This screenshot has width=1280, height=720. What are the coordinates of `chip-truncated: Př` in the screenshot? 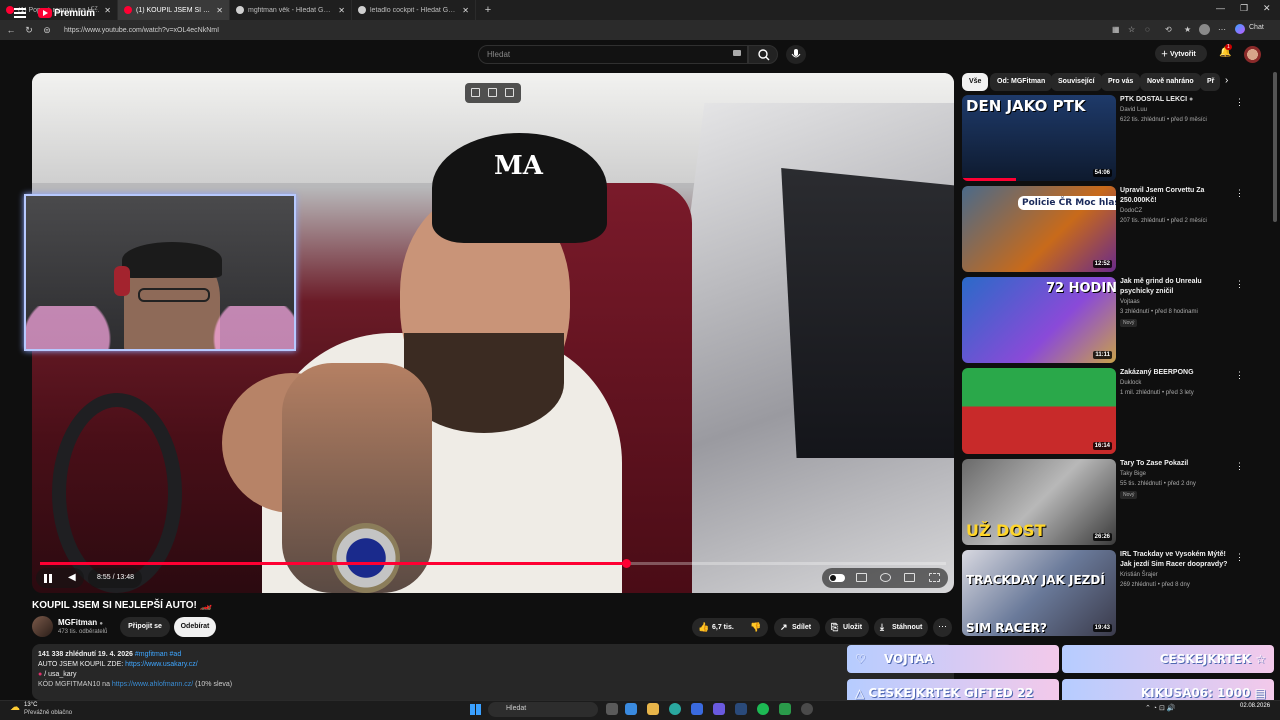 It's located at (1210, 82).